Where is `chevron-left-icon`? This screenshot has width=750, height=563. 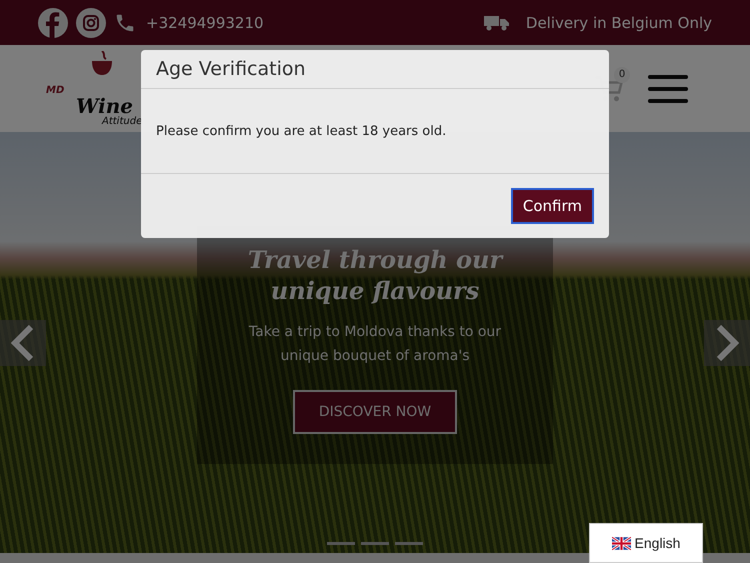 chevron-left-icon is located at coordinates (23, 343).